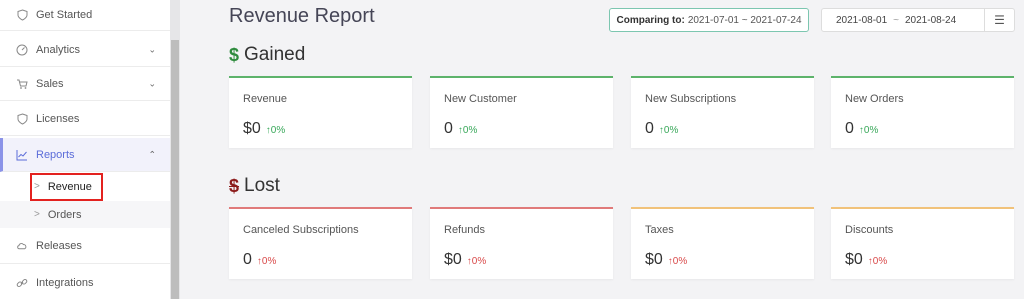 The height and width of the screenshot is (299, 1024). I want to click on card-label: Canceled Subscriptions, so click(301, 230).